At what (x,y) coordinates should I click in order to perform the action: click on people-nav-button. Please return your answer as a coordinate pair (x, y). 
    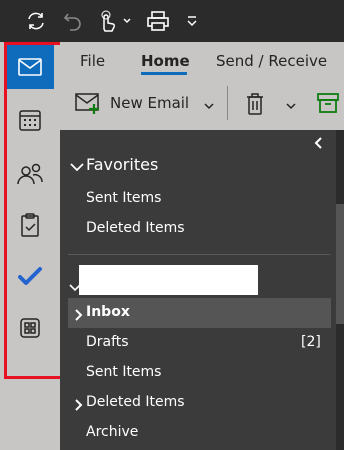
    Looking at the image, I should click on (30, 174).